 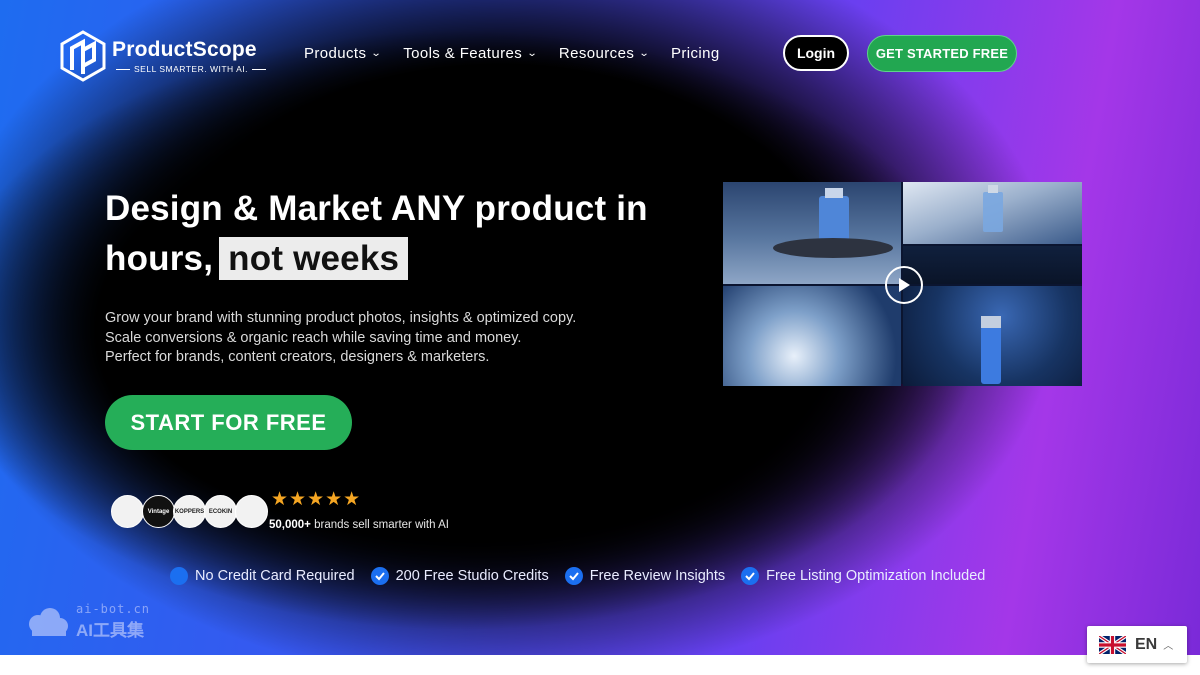 What do you see at coordinates (833, 223) in the screenshot?
I see `perfume-on-rock-image` at bounding box center [833, 223].